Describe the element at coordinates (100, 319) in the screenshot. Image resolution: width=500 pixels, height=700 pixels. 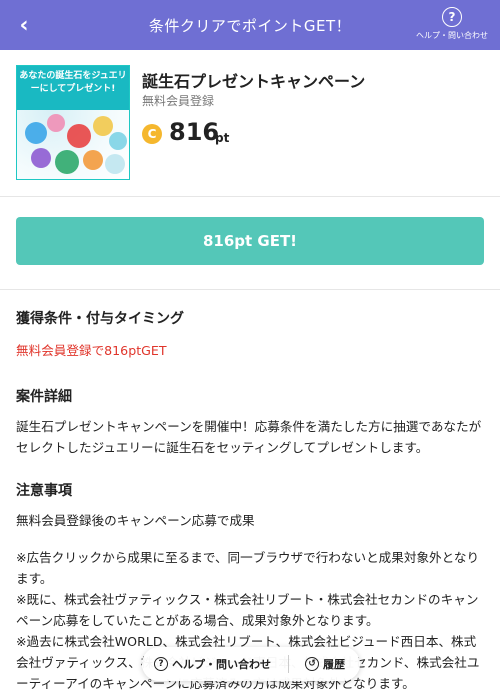
I see `condition-heading: 獲得条件・付与タイミング` at that location.